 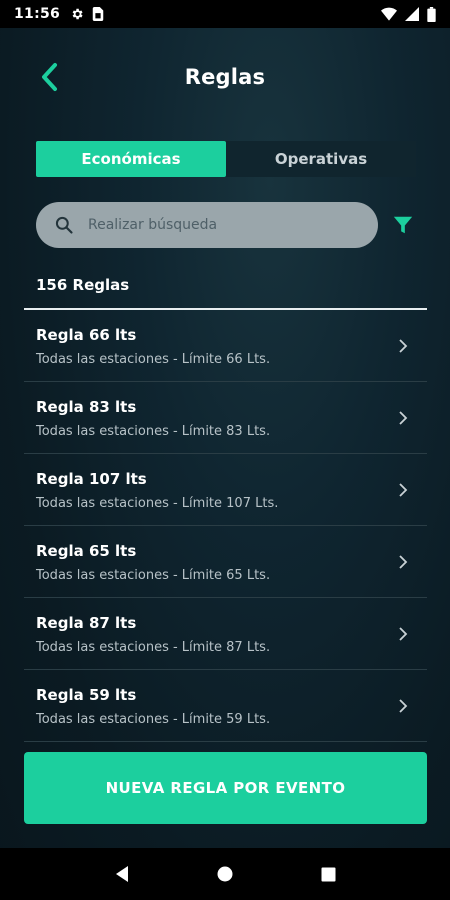 I want to click on tab-operativas: Operativas, so click(x=321, y=159).